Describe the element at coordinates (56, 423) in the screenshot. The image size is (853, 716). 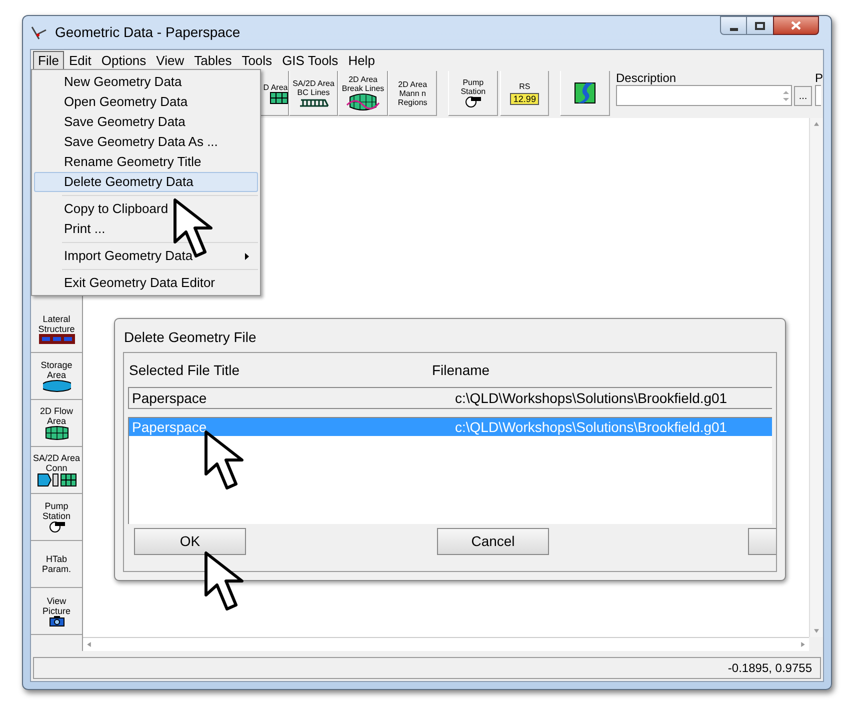
I see `side-toolbar-button: 2D Flow Area` at that location.